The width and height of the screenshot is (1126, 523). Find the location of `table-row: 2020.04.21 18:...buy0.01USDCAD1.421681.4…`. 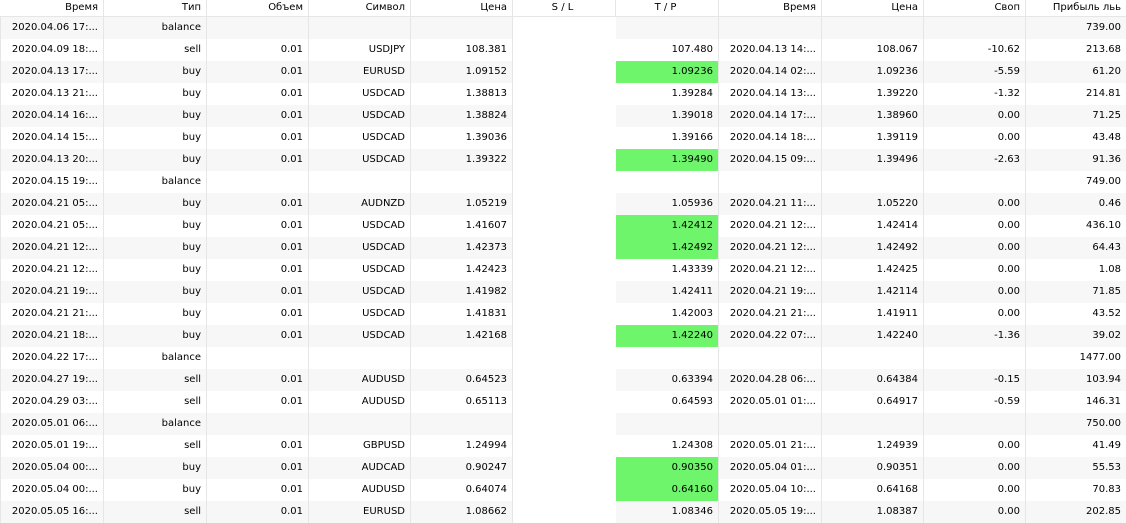

table-row: 2020.04.21 18:...buy0.01USDCAD1.421681.4… is located at coordinates (563, 336).